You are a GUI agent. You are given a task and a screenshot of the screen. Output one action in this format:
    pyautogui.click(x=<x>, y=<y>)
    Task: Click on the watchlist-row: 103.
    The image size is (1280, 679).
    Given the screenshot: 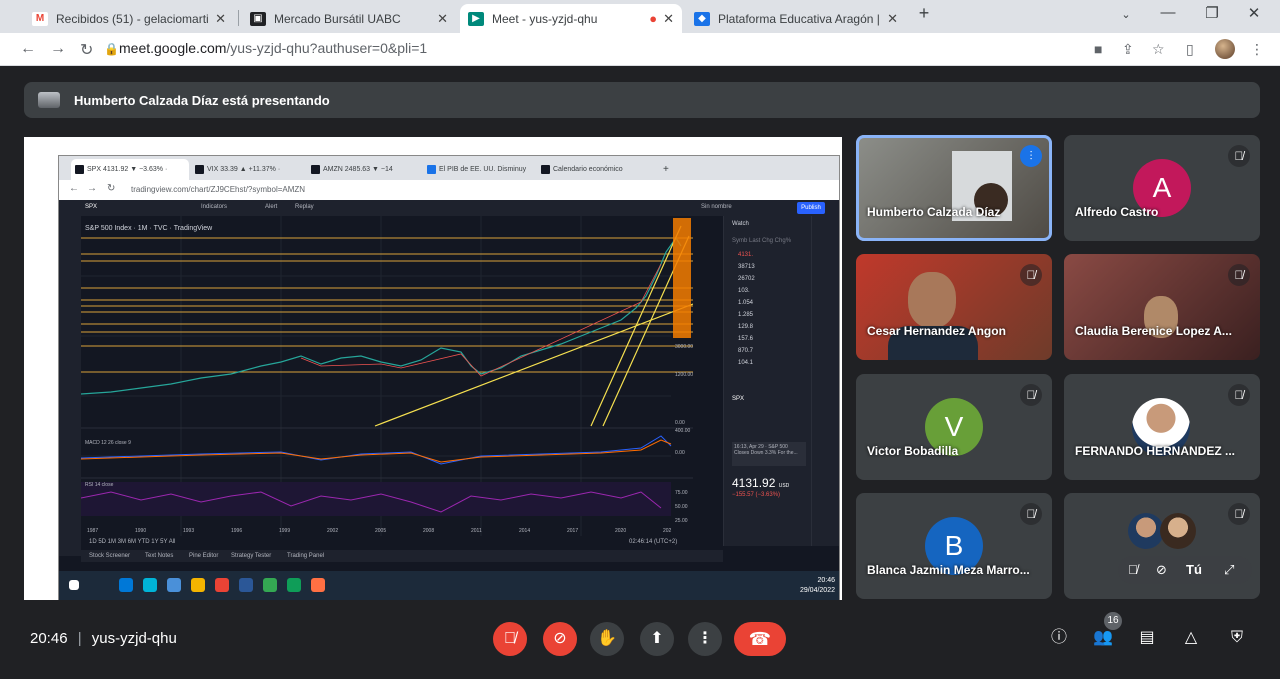 What is the action you would take?
    pyautogui.click(x=744, y=291)
    